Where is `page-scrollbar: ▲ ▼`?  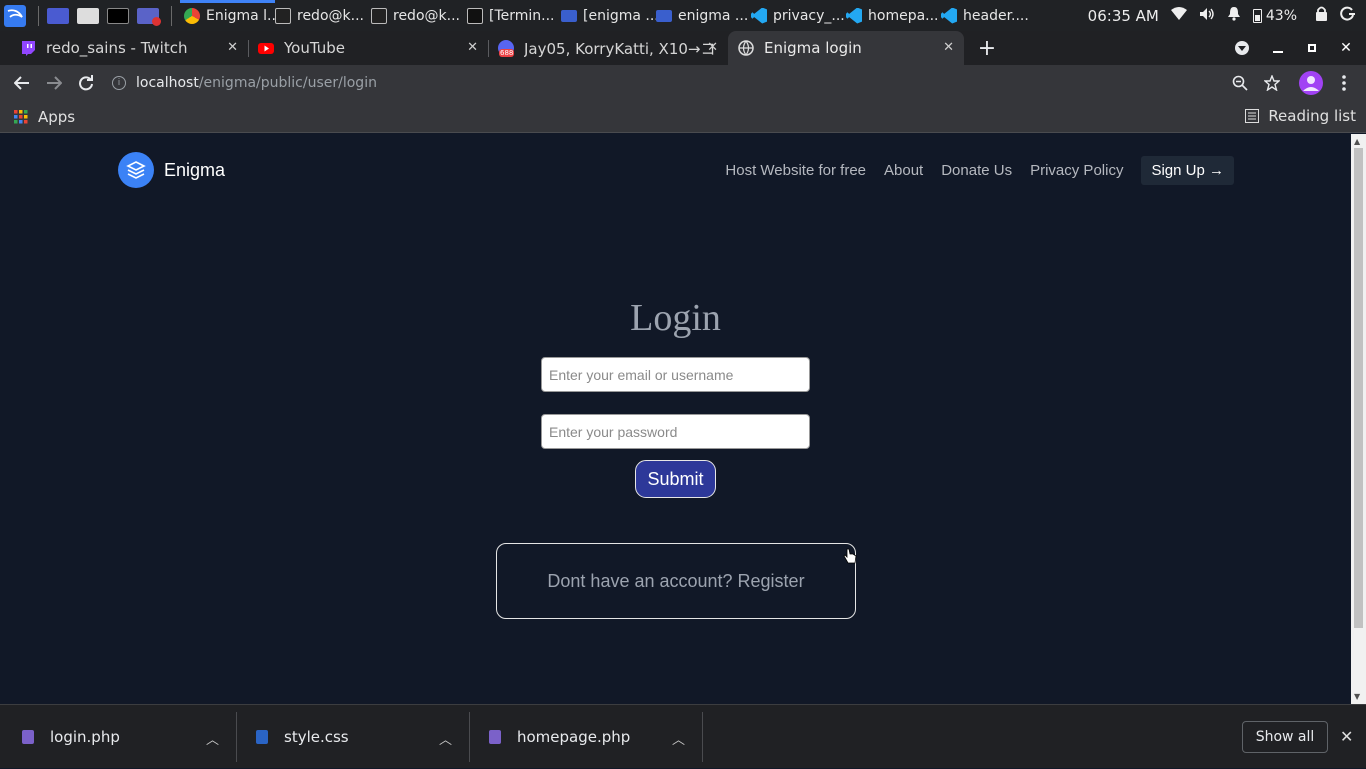
page-scrollbar: ▲ ▼ is located at coordinates (1358, 419).